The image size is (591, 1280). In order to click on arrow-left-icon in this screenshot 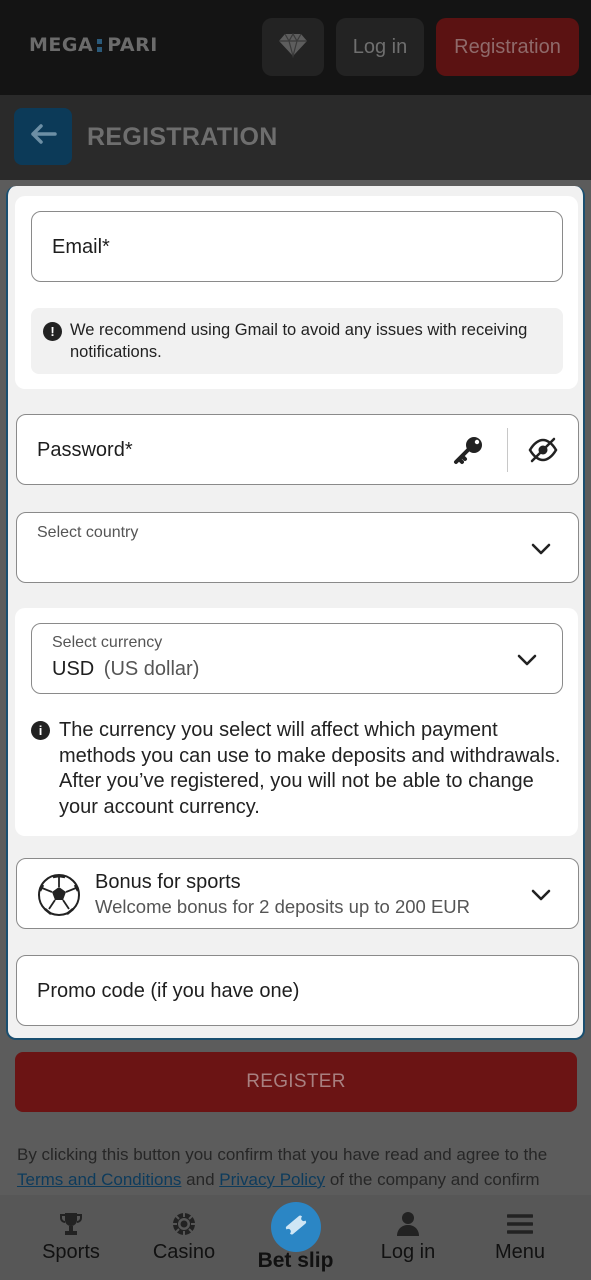, I will do `click(43, 136)`.